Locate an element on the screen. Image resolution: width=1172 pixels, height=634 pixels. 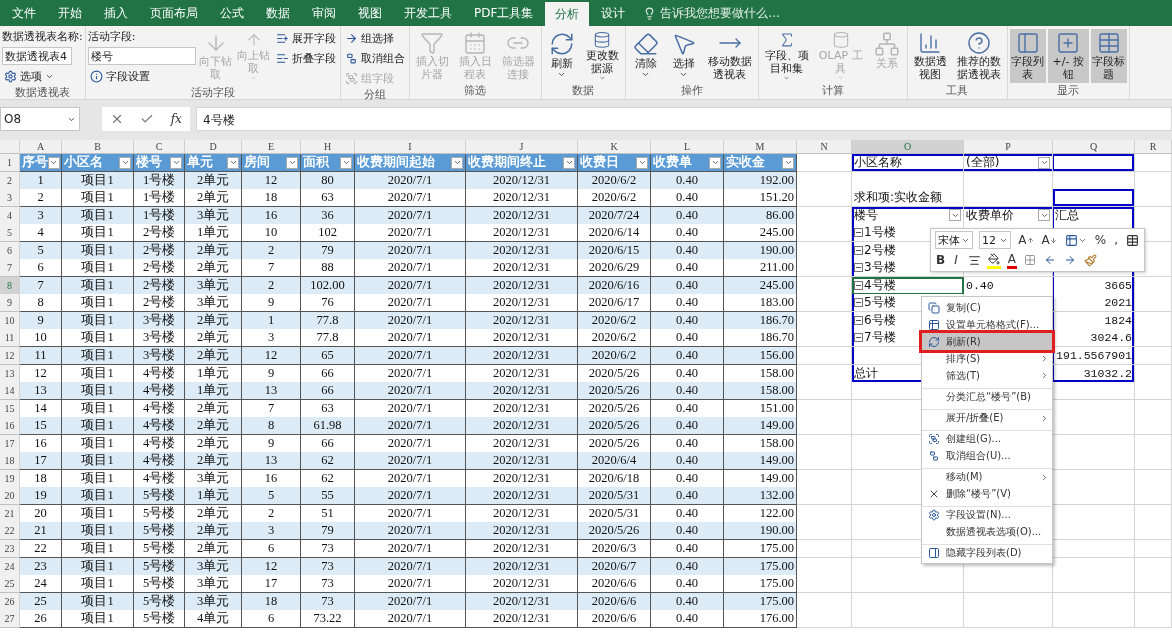
table-cell: 2020/5/31 is located at coordinates (614, 496).